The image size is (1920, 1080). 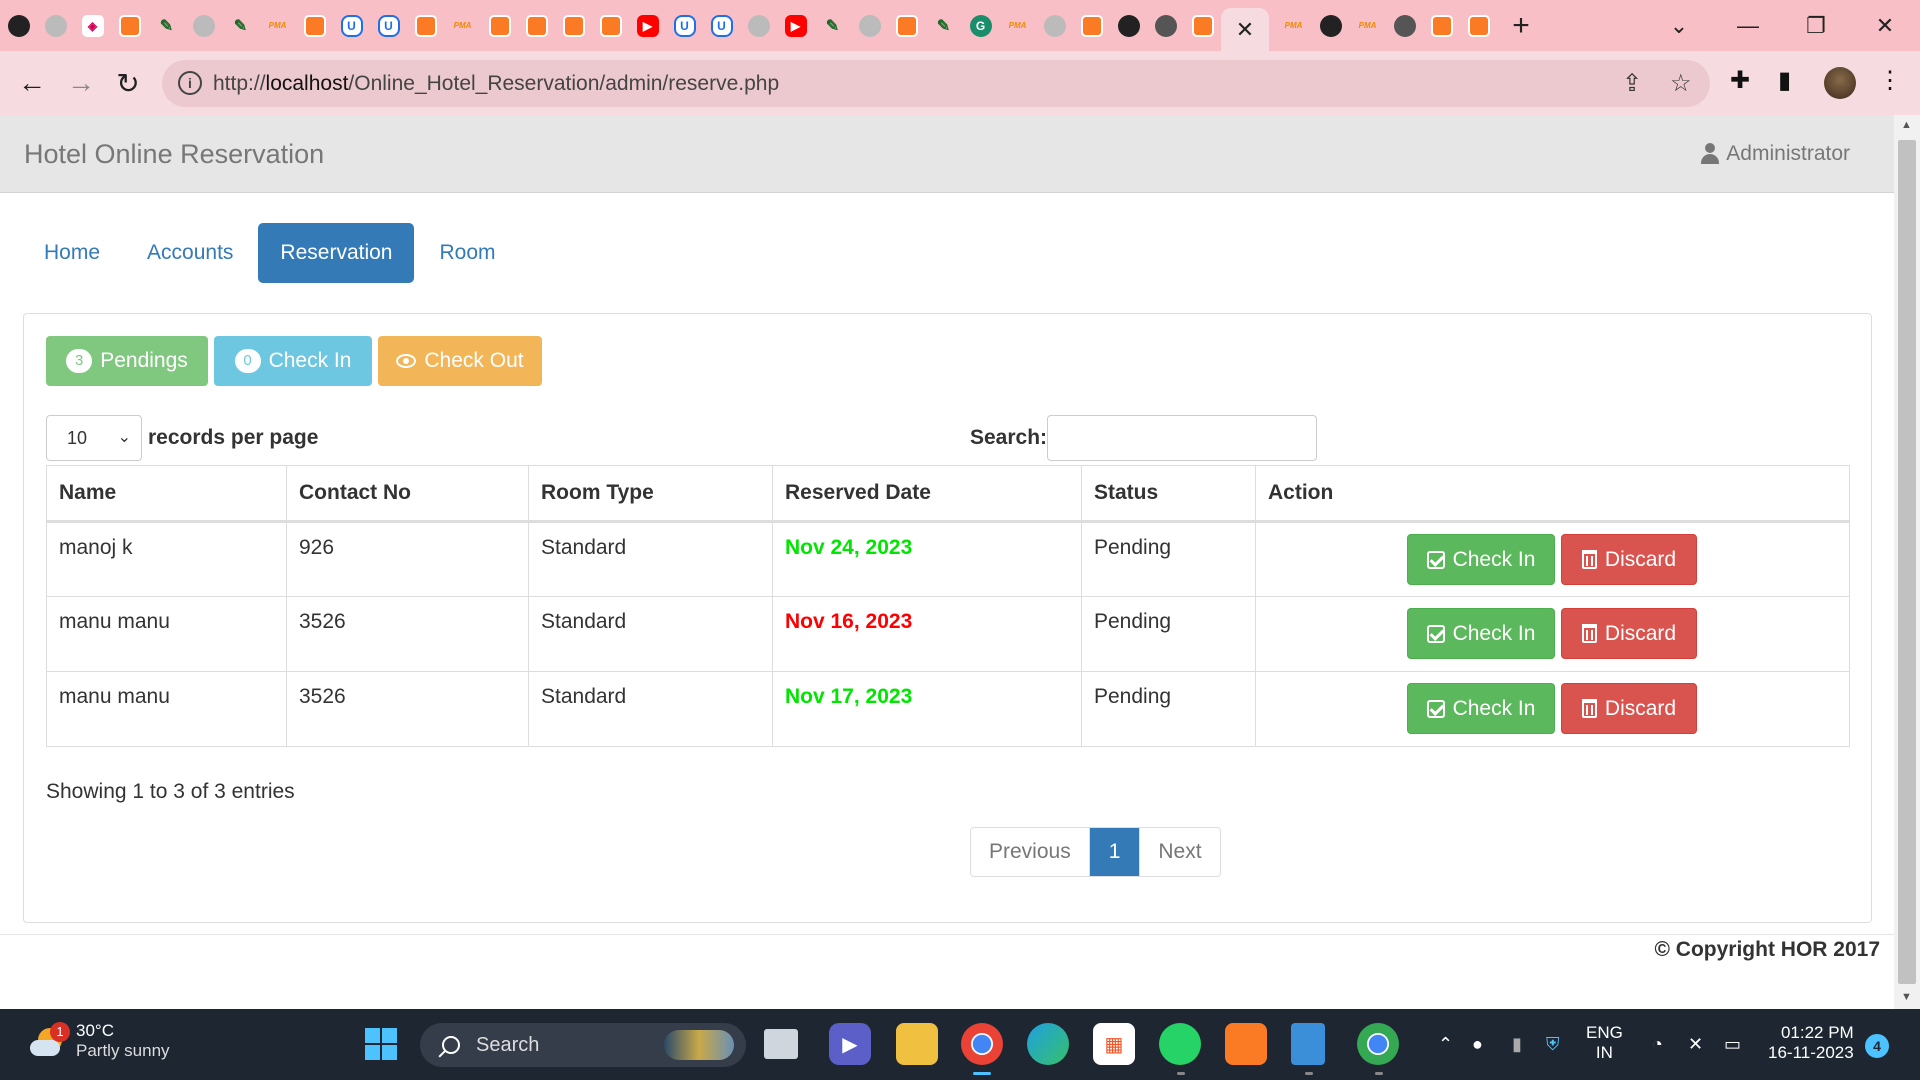 I want to click on new-tab-button: +, so click(x=1521, y=25).